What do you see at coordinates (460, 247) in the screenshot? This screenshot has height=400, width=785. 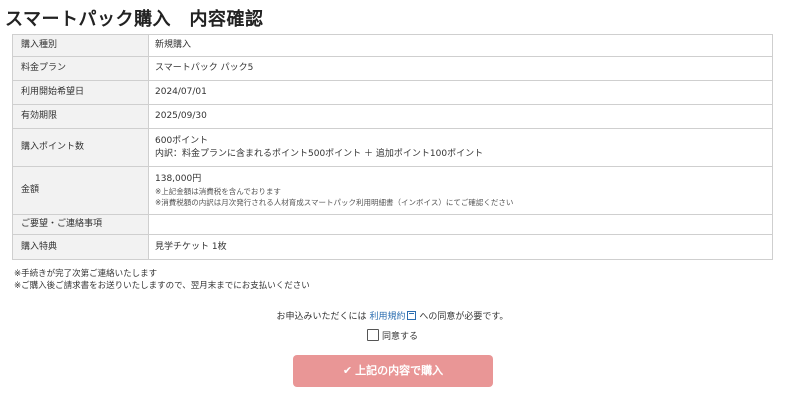 I see `row-value: 見学チケット 1枚` at bounding box center [460, 247].